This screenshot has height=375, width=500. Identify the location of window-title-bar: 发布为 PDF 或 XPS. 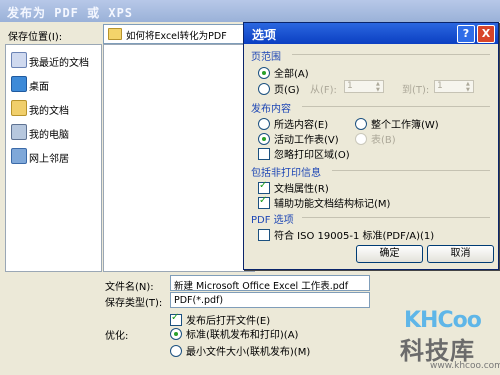
(250, 11).